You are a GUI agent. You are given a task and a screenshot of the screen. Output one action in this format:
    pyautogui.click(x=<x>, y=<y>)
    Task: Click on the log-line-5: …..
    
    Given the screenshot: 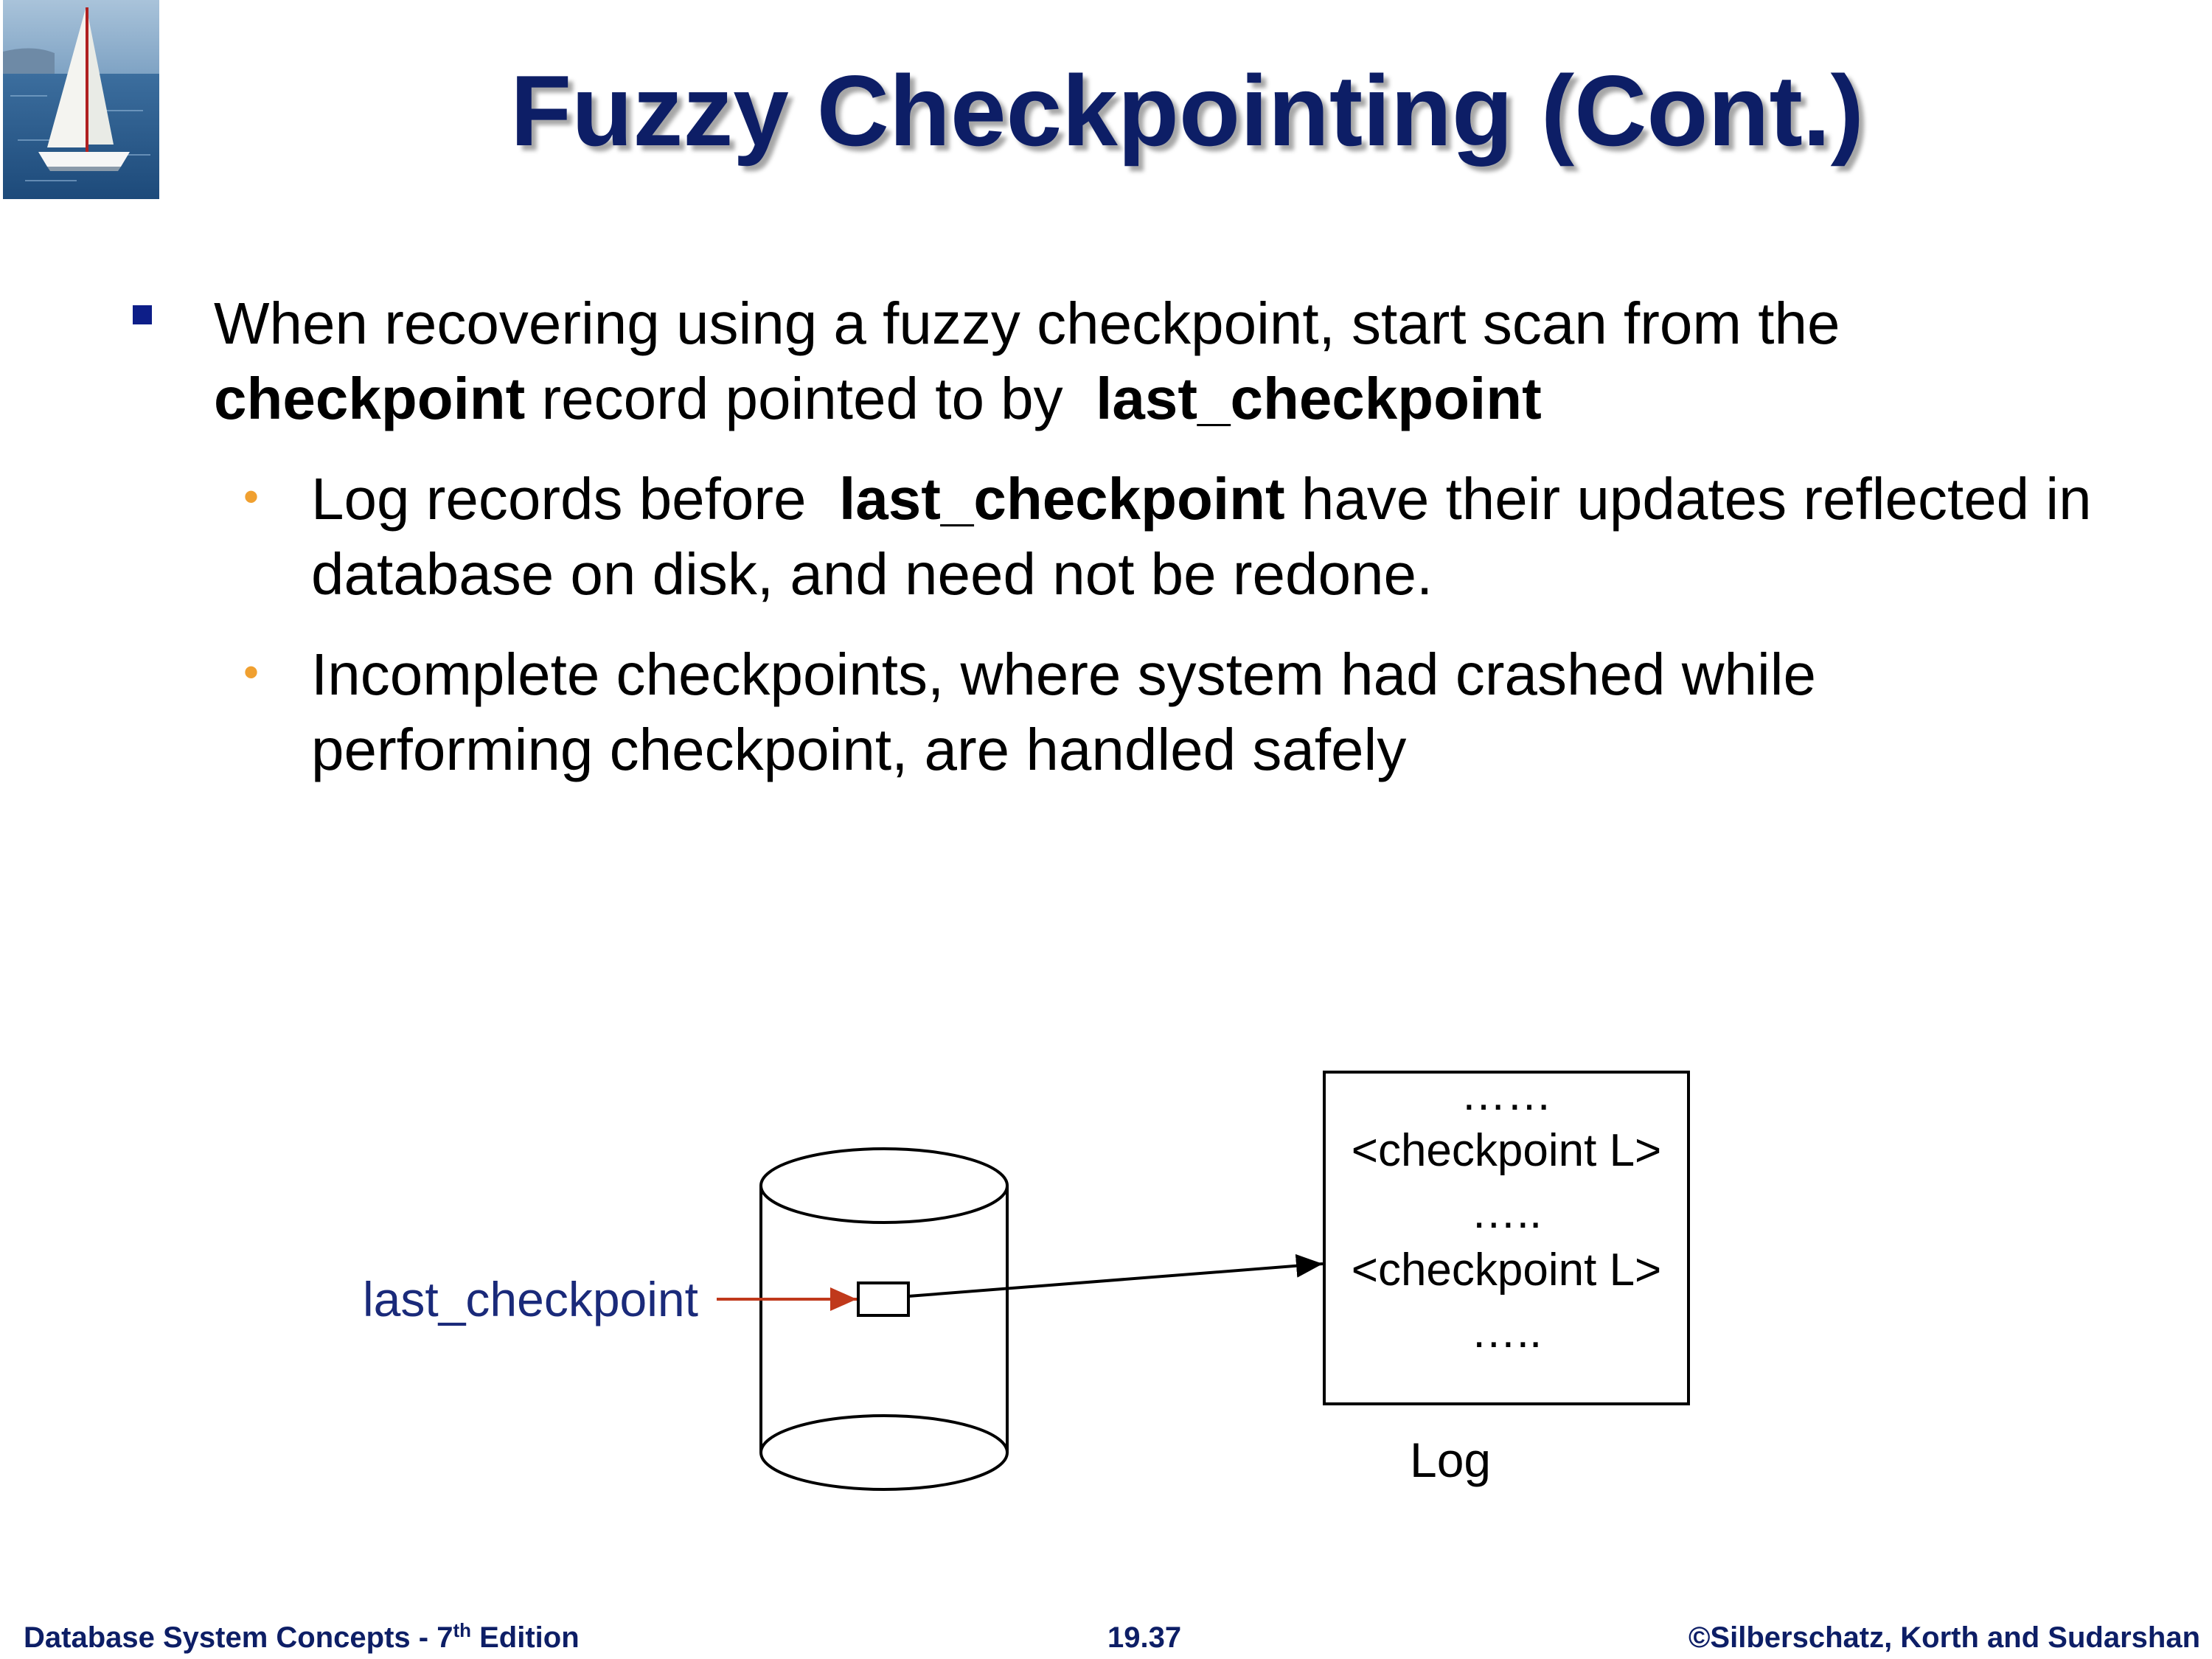 What is the action you would take?
    pyautogui.click(x=1506, y=1332)
    